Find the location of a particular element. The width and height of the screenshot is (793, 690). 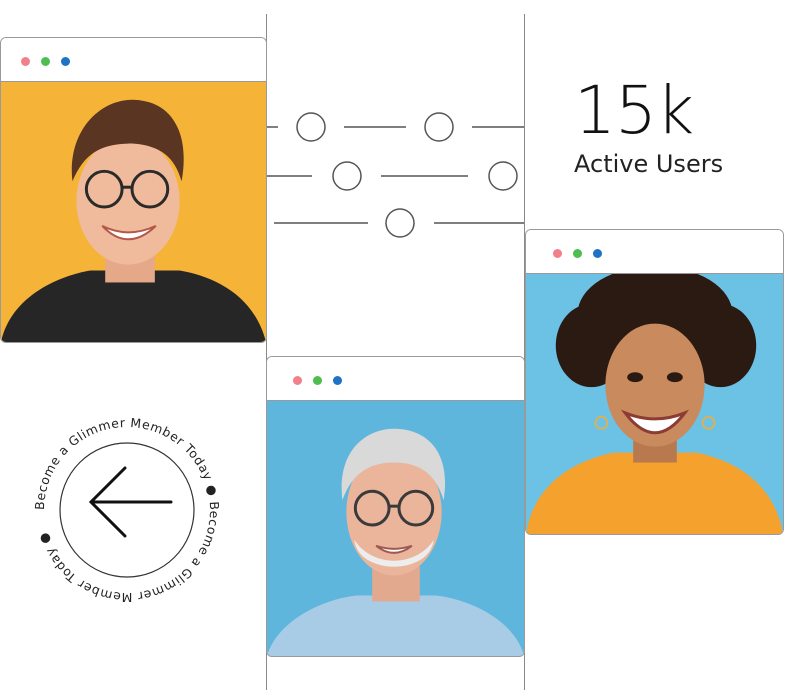

woman-photo is located at coordinates (654, 404).